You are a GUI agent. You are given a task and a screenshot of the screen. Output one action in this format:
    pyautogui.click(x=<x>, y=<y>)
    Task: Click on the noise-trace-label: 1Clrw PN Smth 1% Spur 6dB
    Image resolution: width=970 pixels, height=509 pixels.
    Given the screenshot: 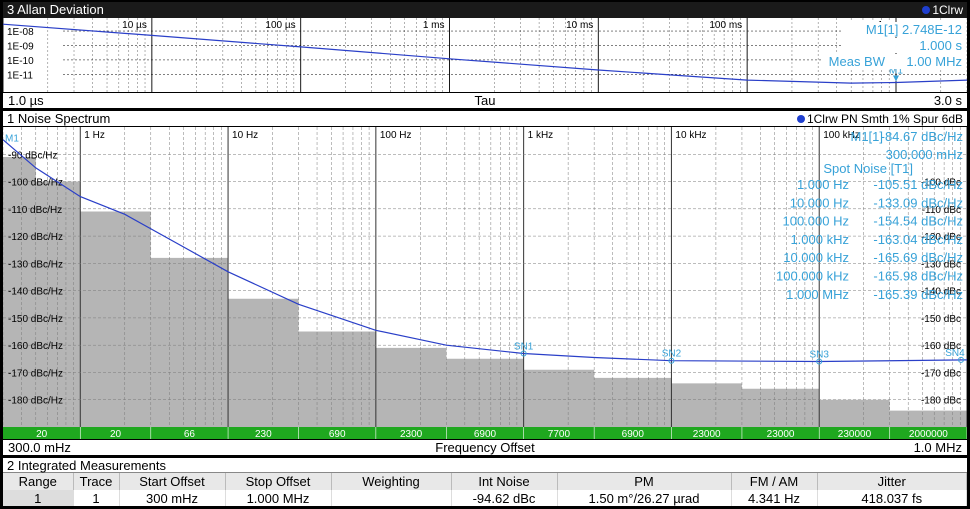 What is the action you would take?
    pyautogui.click(x=879, y=119)
    